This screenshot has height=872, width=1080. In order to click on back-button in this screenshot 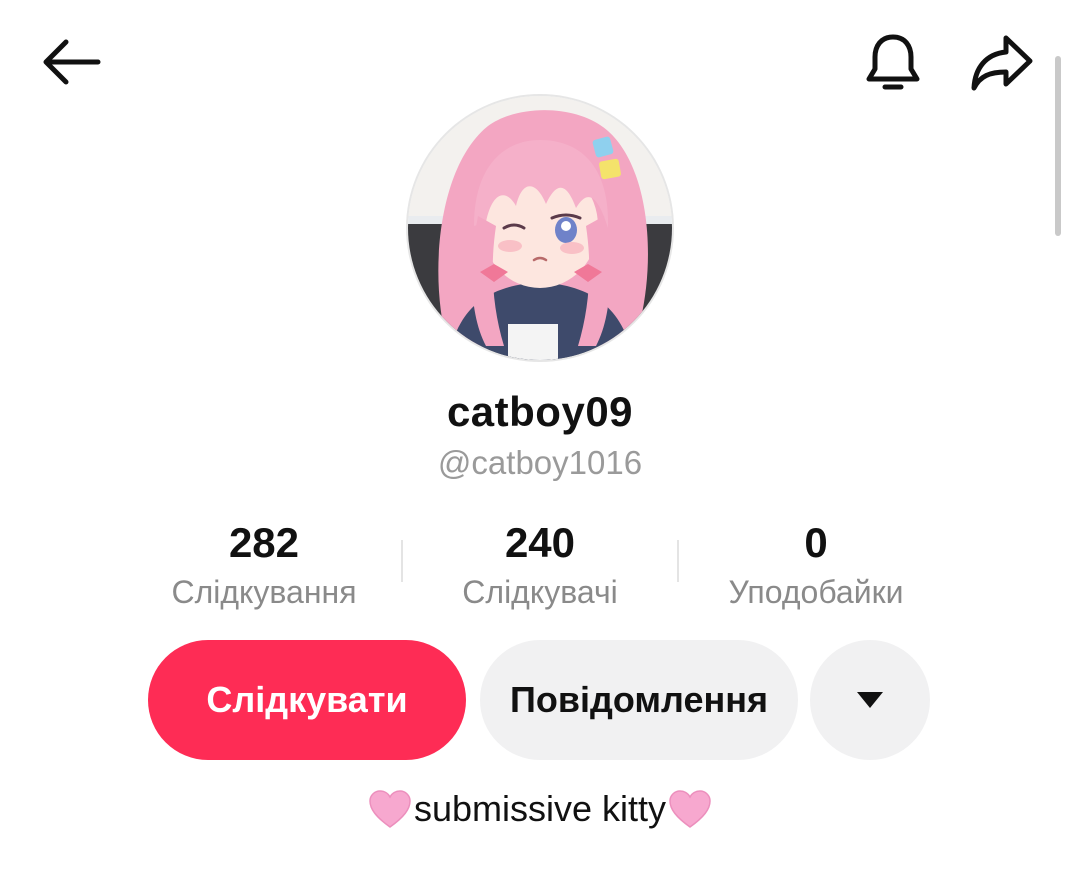, I will do `click(71, 62)`.